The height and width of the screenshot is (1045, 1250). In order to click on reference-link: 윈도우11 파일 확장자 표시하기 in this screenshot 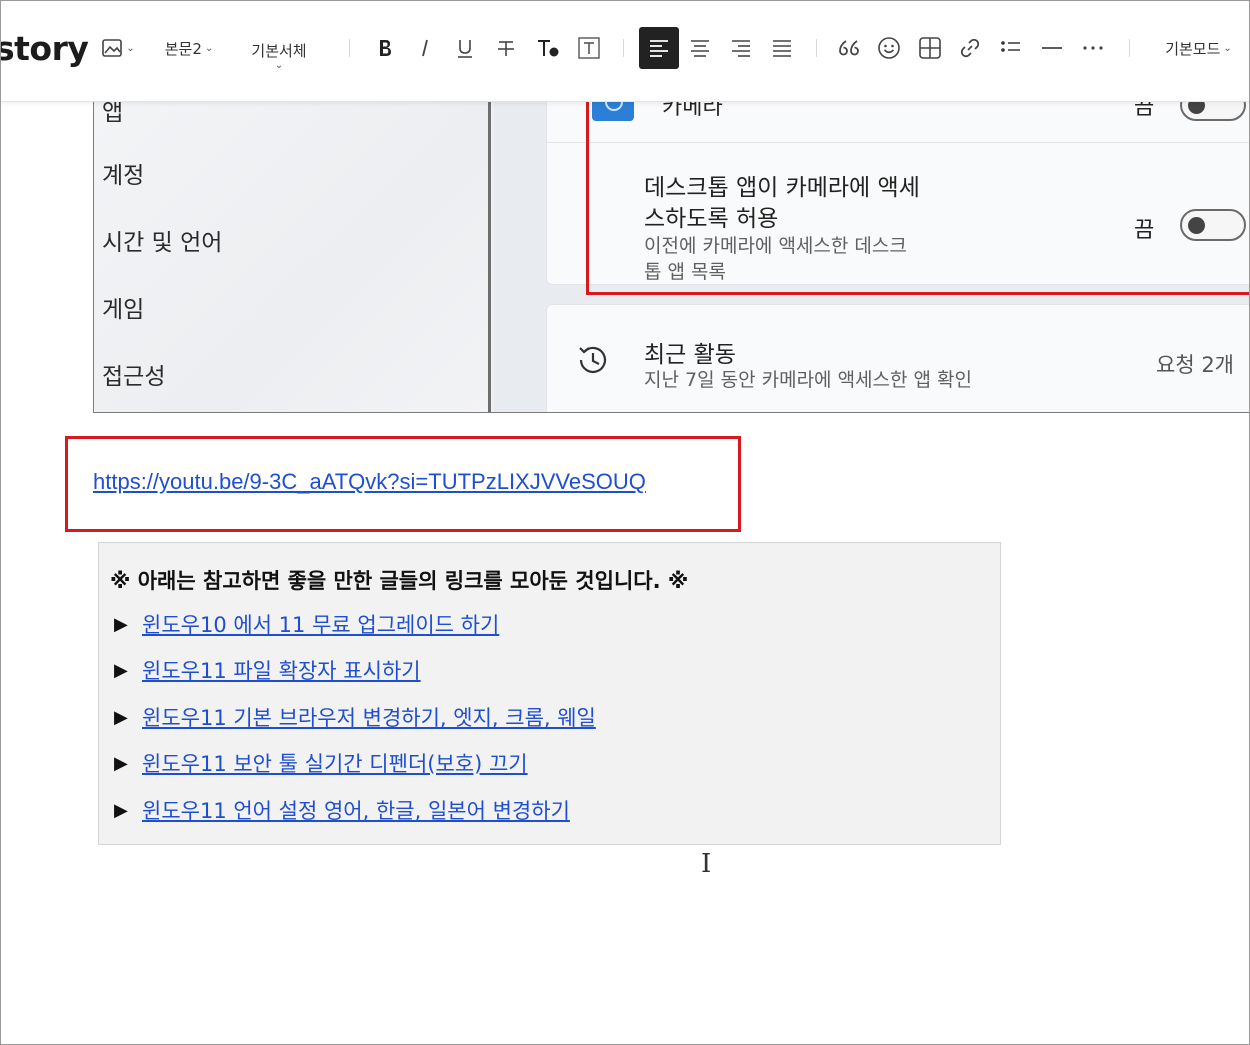, I will do `click(281, 670)`.